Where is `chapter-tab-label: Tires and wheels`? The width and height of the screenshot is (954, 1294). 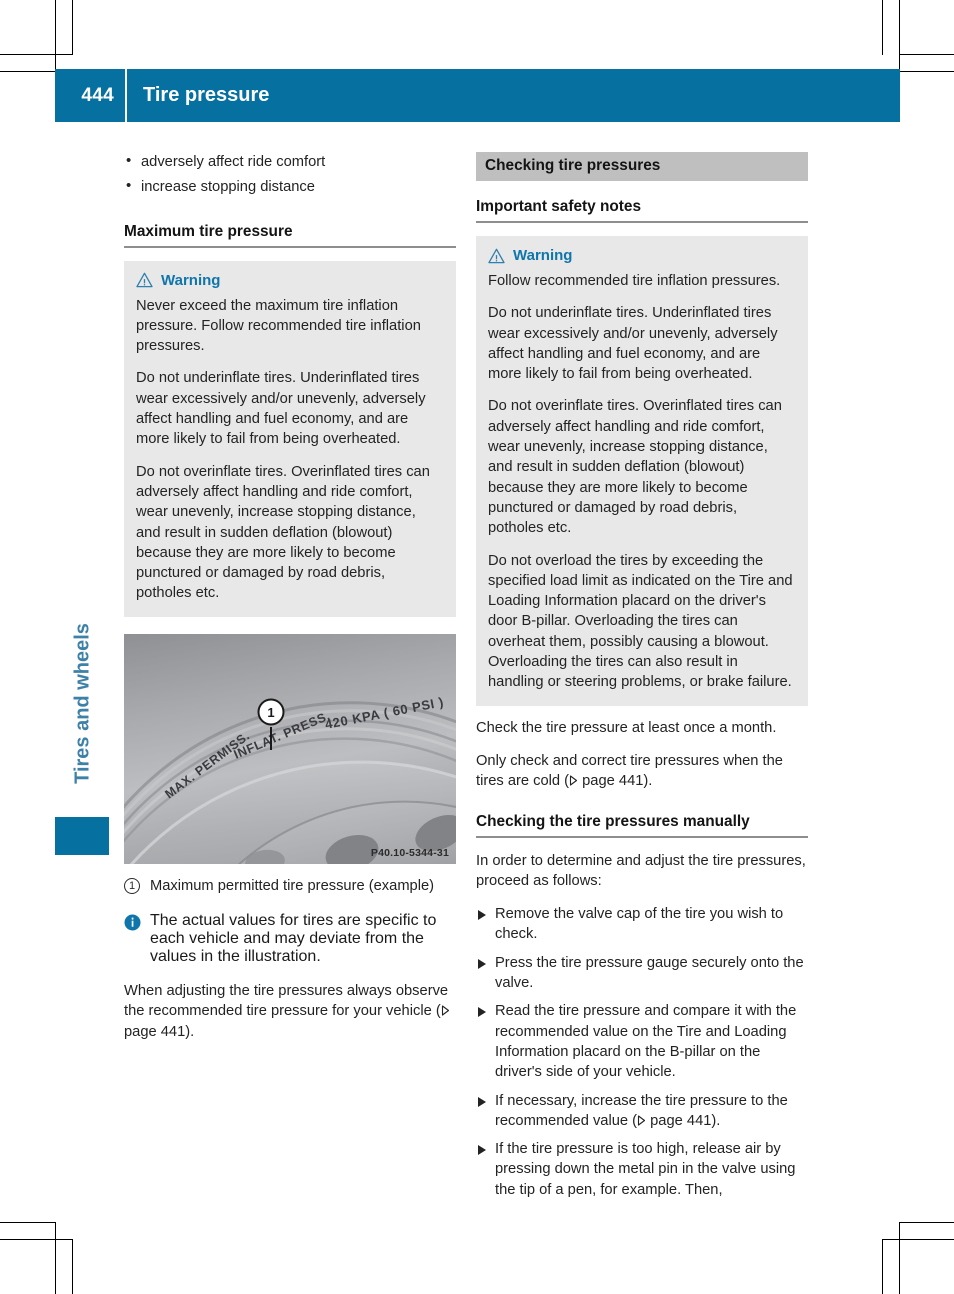
chapter-tab-label: Tires and wheels is located at coordinates (82, 703).